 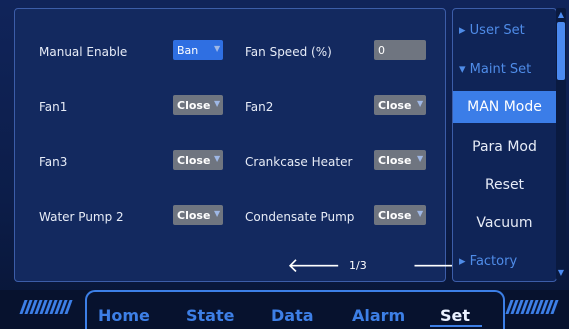 I want to click on manual-enable-label: Manual Enable, so click(x=83, y=52).